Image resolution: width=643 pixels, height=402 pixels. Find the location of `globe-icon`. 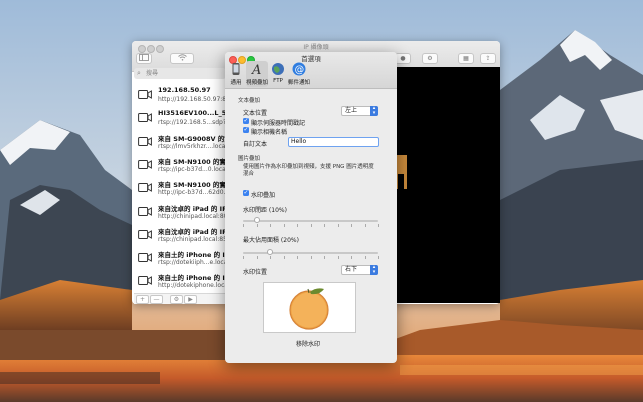

globe-icon is located at coordinates (278, 69).